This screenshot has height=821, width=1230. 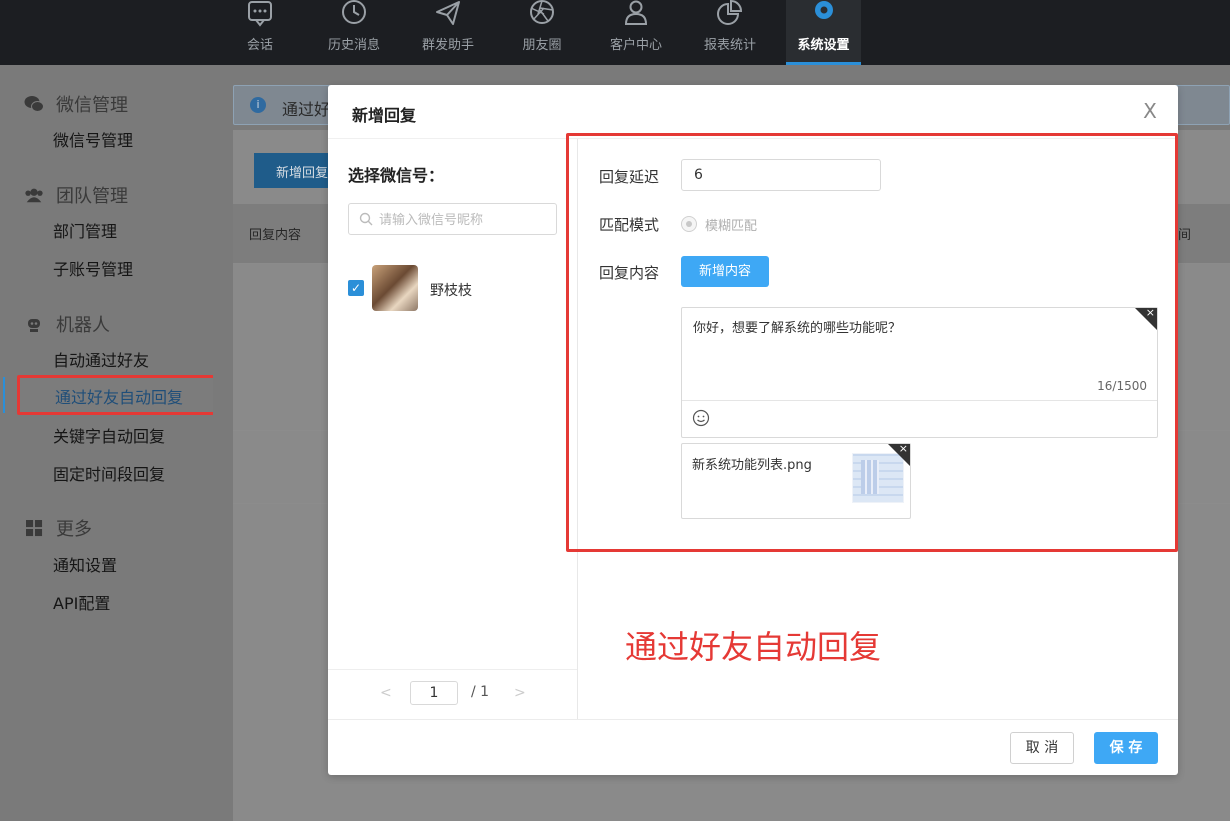 I want to click on cancel-button: 取 消, so click(x=1042, y=748).